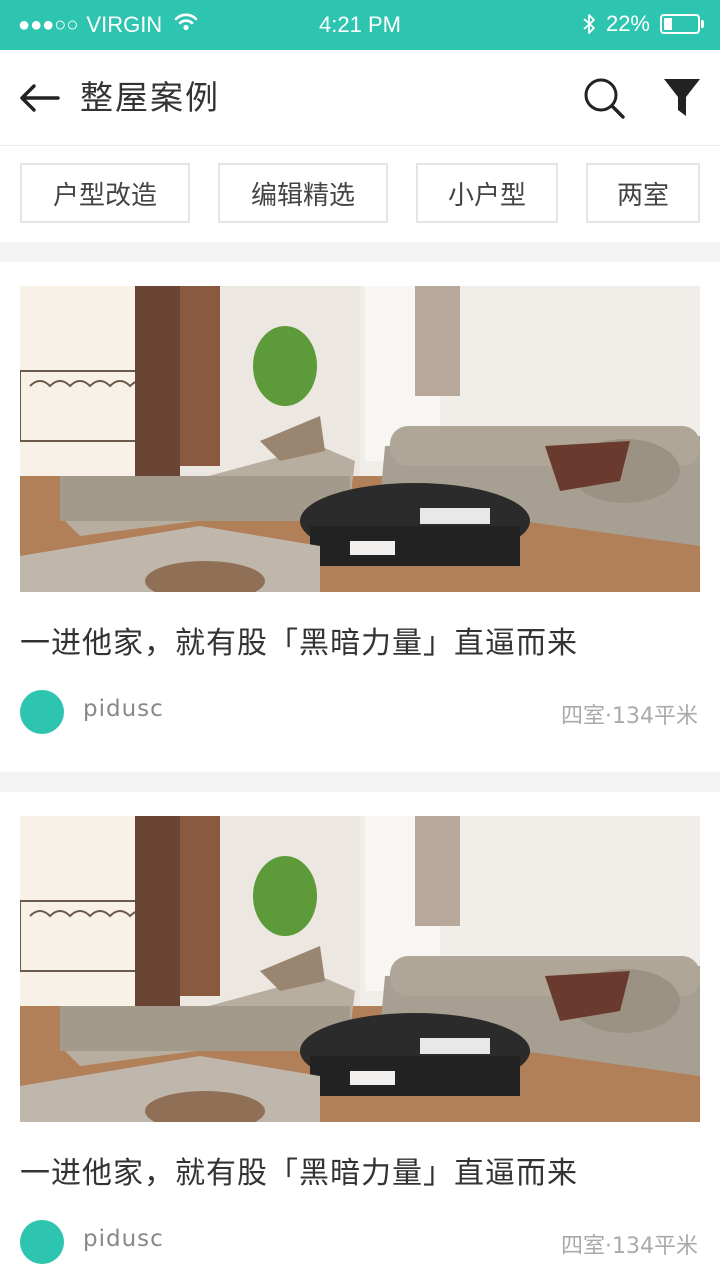 The width and height of the screenshot is (720, 1280). I want to click on clock: 4:21 PM, so click(360, 24).